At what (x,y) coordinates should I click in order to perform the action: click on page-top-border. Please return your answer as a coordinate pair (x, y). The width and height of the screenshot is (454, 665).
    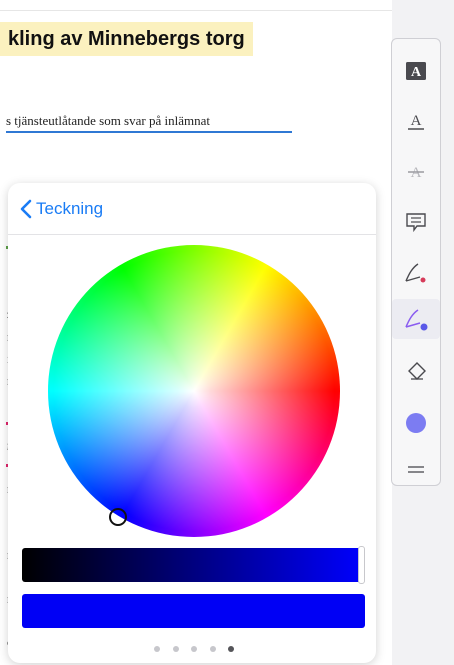
    Looking at the image, I should click on (196, 10).